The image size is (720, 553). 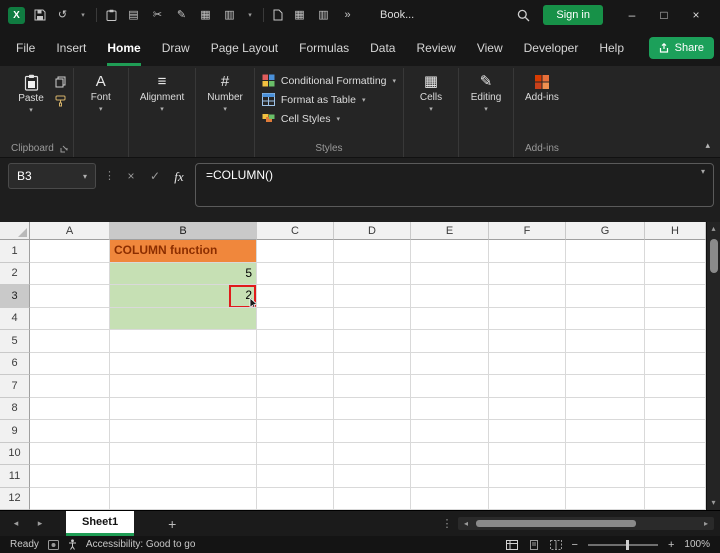 What do you see at coordinates (155, 176) in the screenshot?
I see `enter-icon: ✓` at bounding box center [155, 176].